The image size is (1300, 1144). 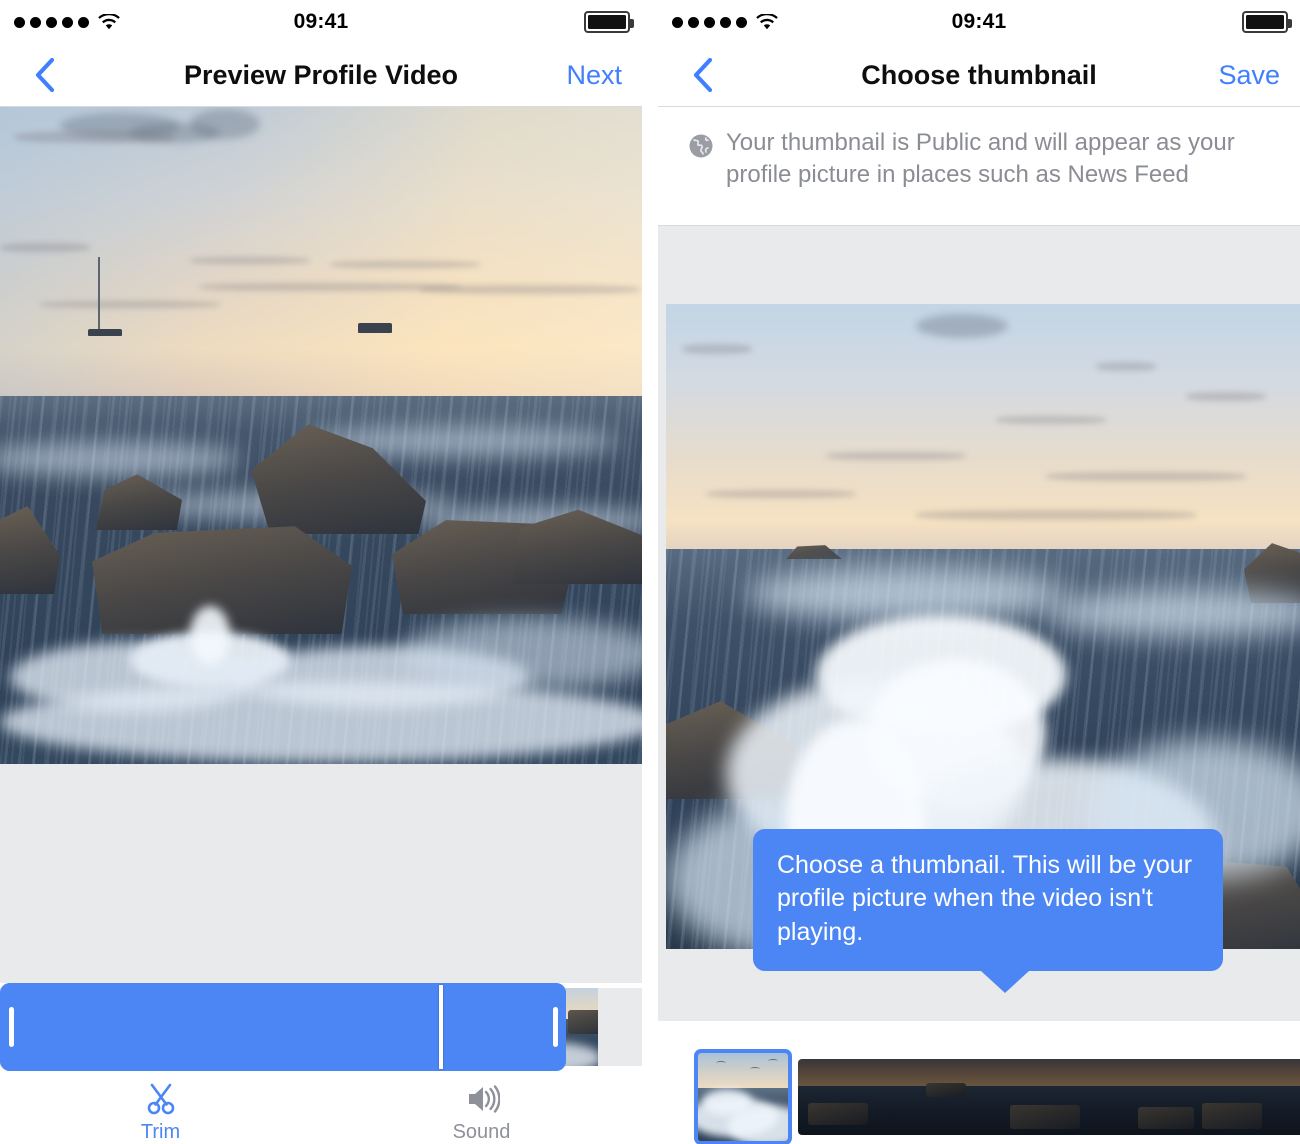 I want to click on trim-strip, so click(x=321, y=1027).